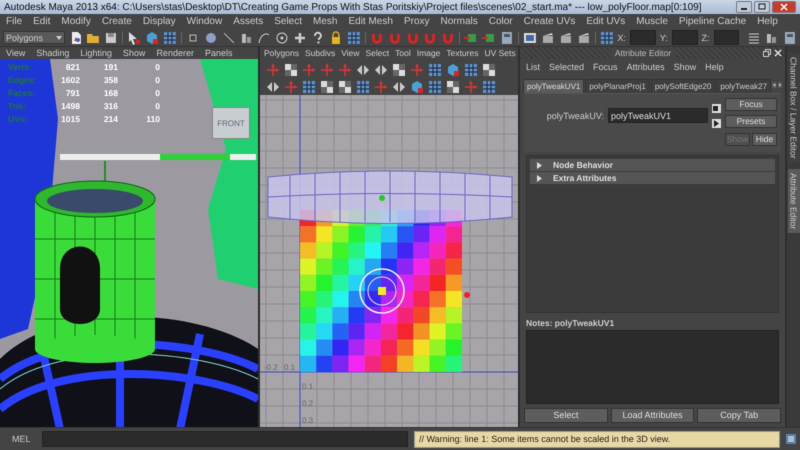 The width and height of the screenshot is (800, 450). What do you see at coordinates (764, 139) in the screenshot?
I see `attribute-button: Hide` at bounding box center [764, 139].